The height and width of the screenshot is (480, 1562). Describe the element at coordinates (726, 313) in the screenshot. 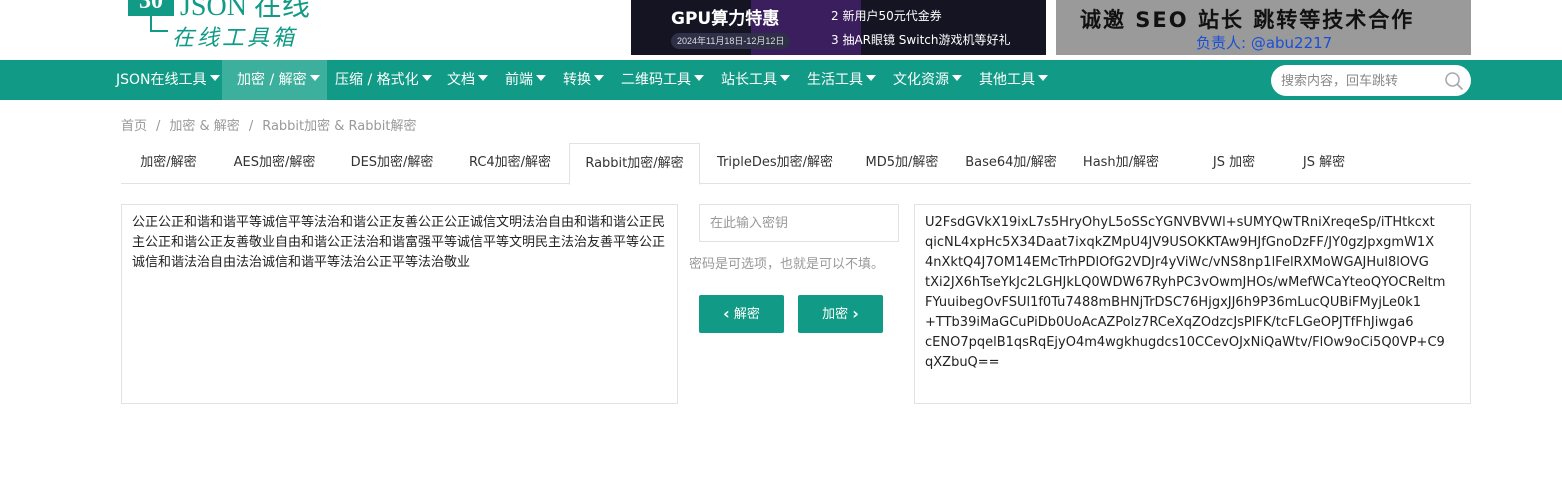

I see `chevron-left-icon: ‹` at that location.